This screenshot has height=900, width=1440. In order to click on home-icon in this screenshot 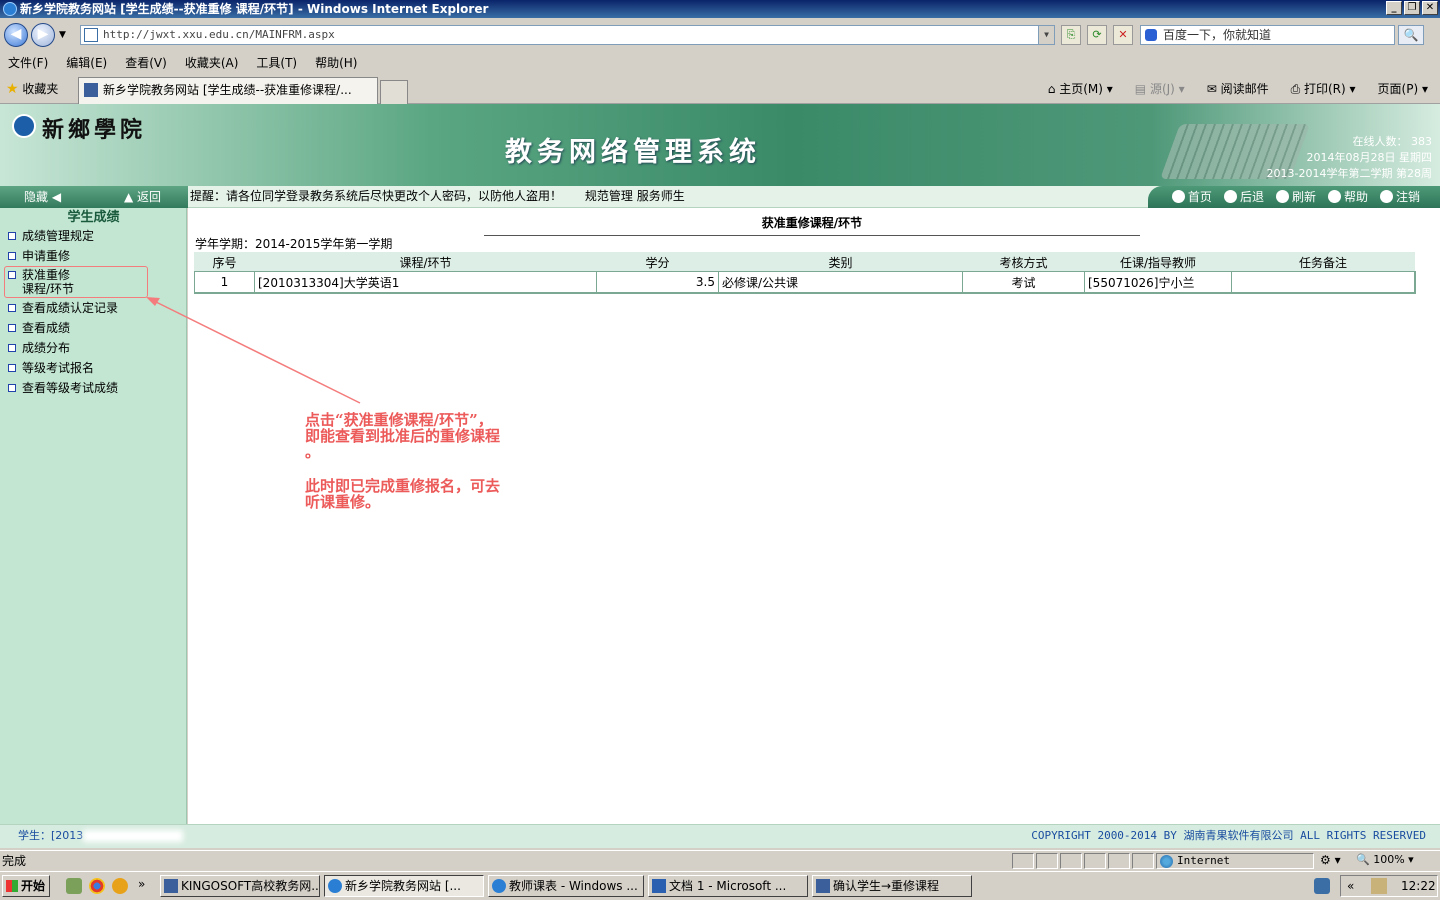, I will do `click(1178, 196)`.